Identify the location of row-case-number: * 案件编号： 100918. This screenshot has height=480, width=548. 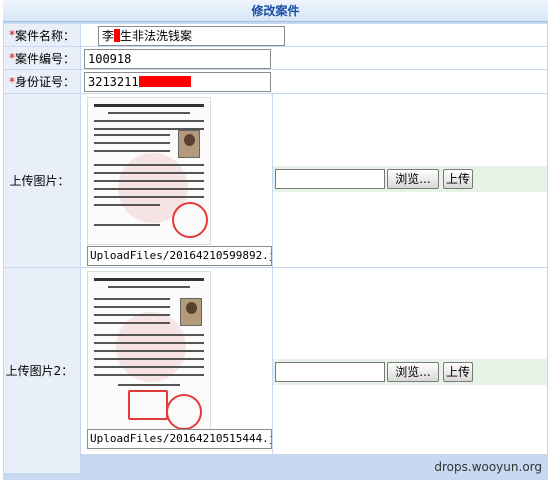
(275, 57).